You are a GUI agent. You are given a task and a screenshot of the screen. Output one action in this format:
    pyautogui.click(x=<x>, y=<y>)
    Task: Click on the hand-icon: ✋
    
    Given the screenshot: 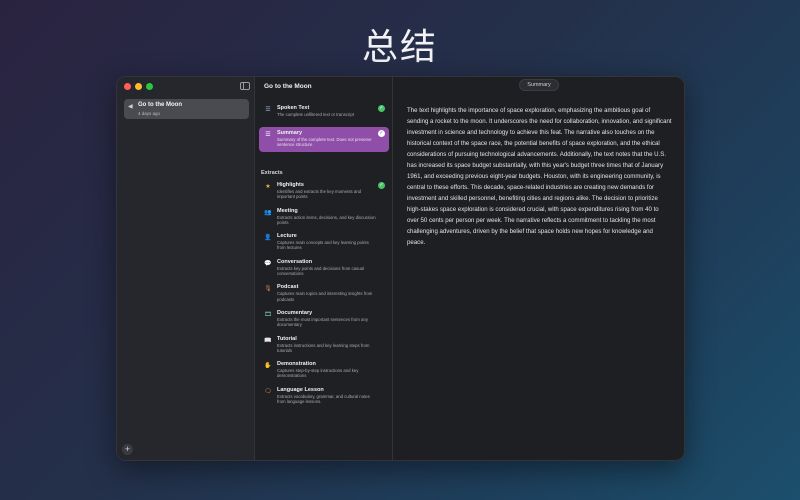 What is the action you would take?
    pyautogui.click(x=268, y=366)
    